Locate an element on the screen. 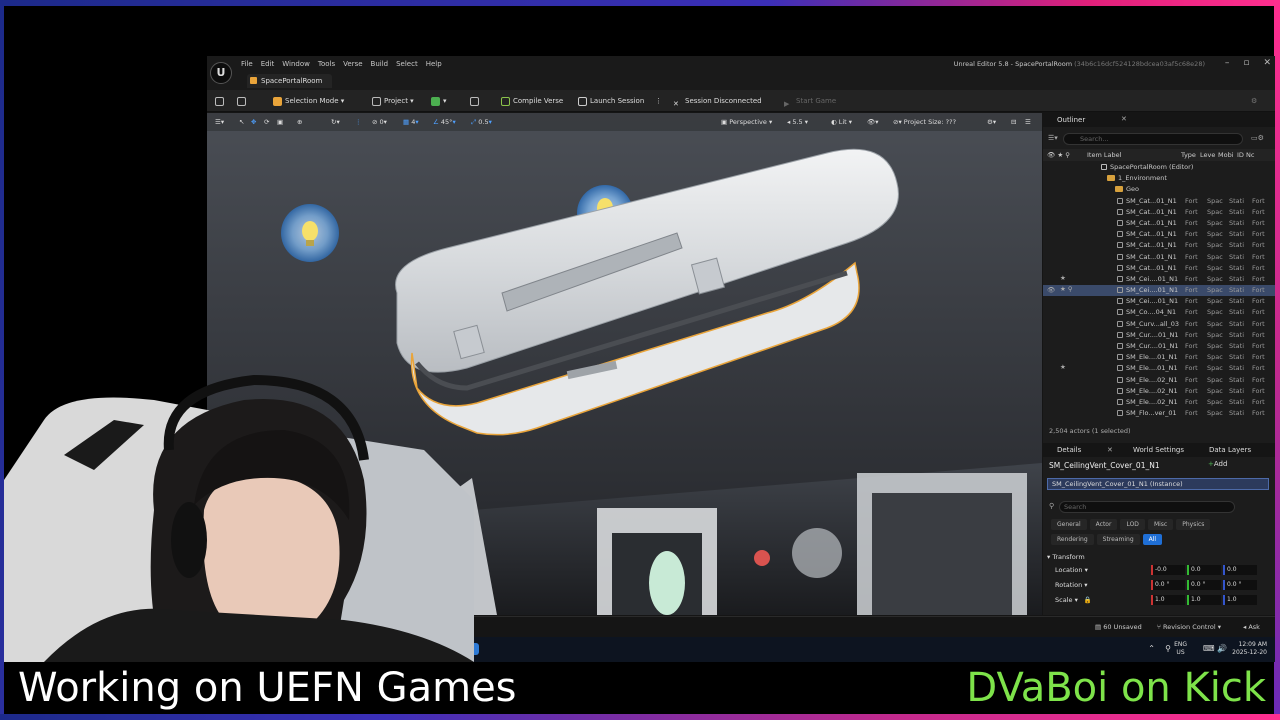 This screenshot has height=720, width=1280. show-flags-dropdown: 👁▾ is located at coordinates (873, 122).